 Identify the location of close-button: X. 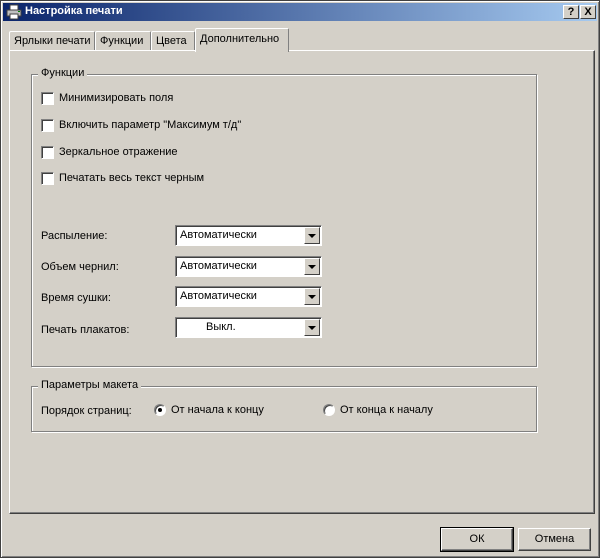
(588, 12).